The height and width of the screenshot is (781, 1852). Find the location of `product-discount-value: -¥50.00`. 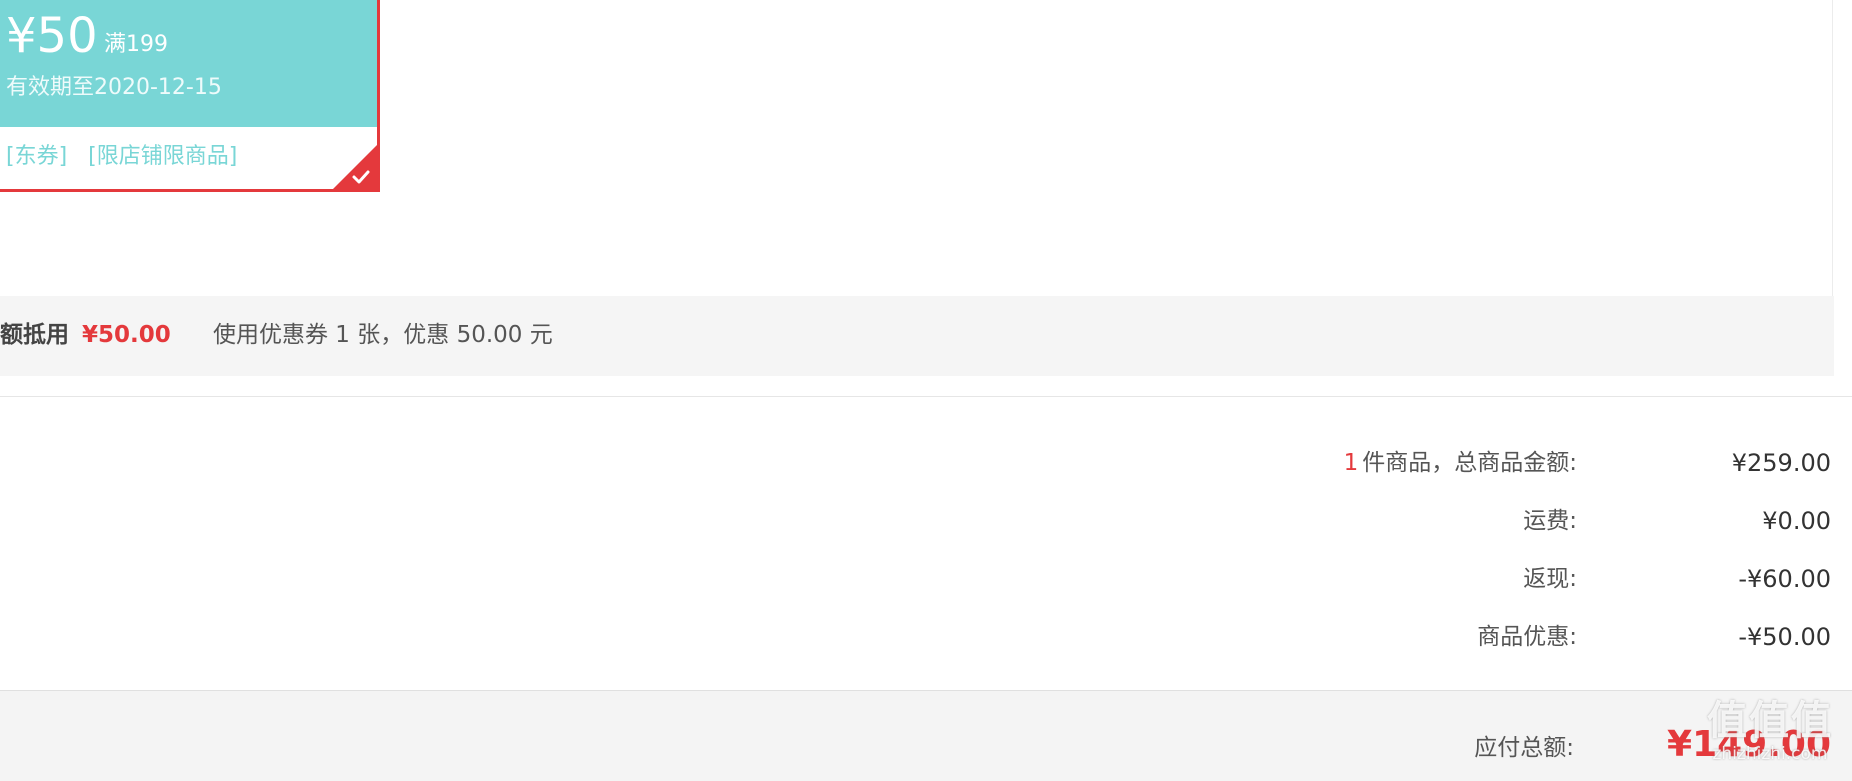

product-discount-value: -¥50.00 is located at coordinates (1784, 637).